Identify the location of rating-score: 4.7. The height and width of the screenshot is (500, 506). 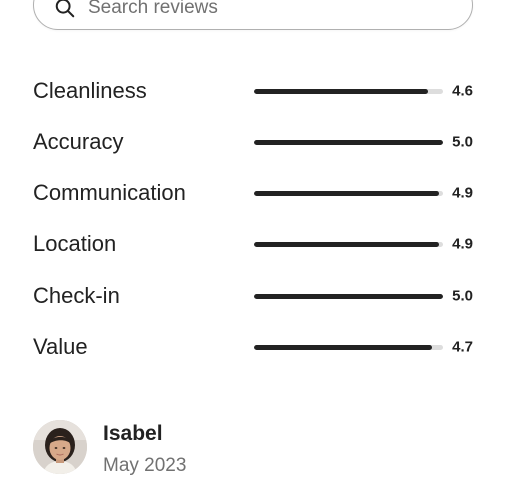
(462, 347).